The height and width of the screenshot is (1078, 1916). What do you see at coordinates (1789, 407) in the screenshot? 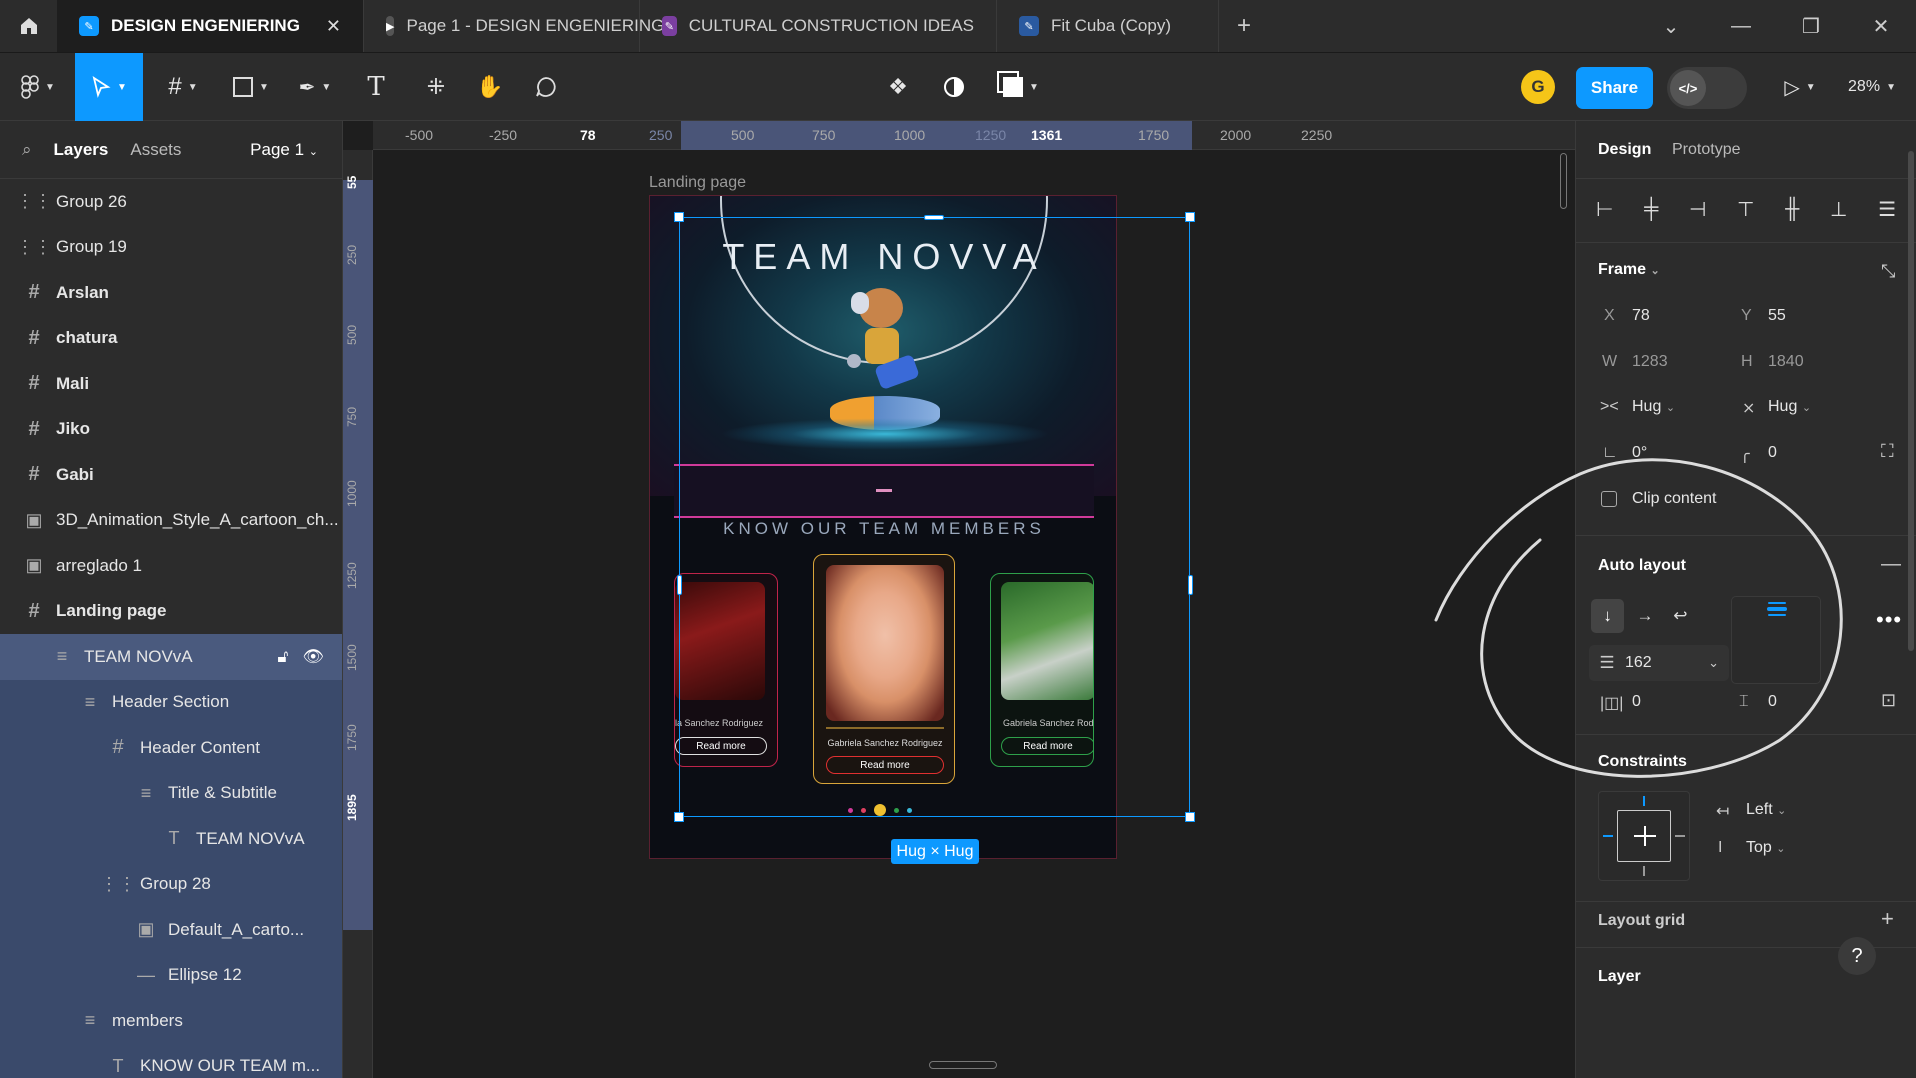
I see `hug-height-dropdown: Hug ⌄` at bounding box center [1789, 407].